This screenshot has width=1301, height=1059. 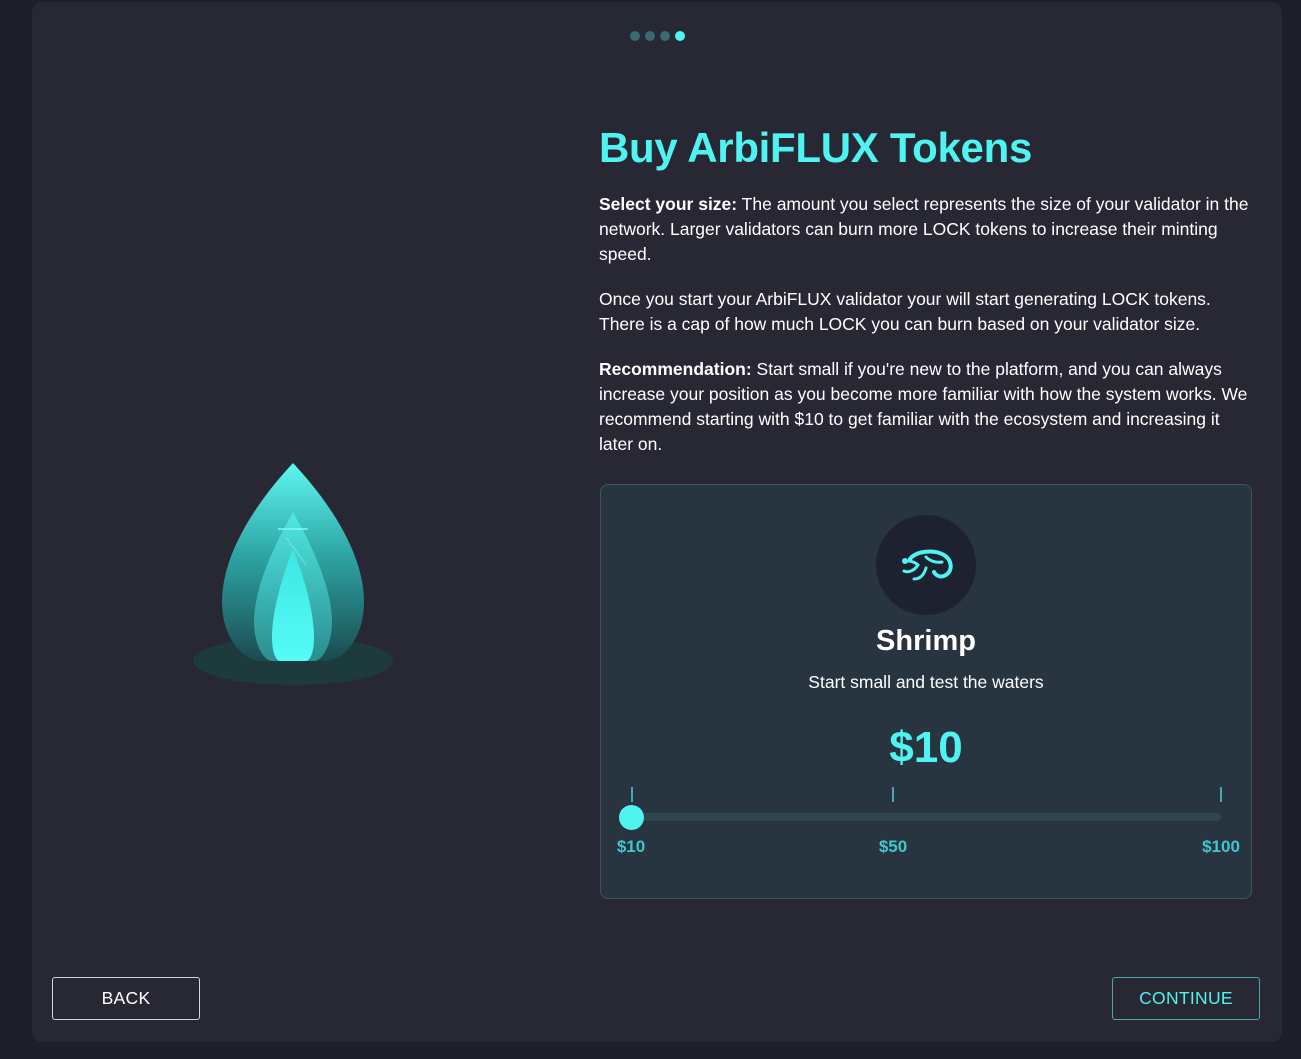 What do you see at coordinates (680, 36) in the screenshot?
I see `step-dot-4-active` at bounding box center [680, 36].